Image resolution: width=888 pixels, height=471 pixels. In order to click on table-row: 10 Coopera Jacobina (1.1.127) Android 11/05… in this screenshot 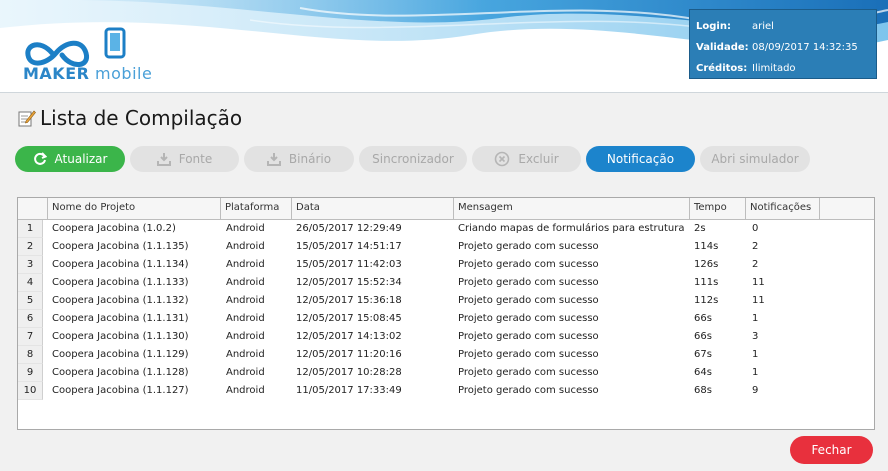, I will do `click(446, 391)`.